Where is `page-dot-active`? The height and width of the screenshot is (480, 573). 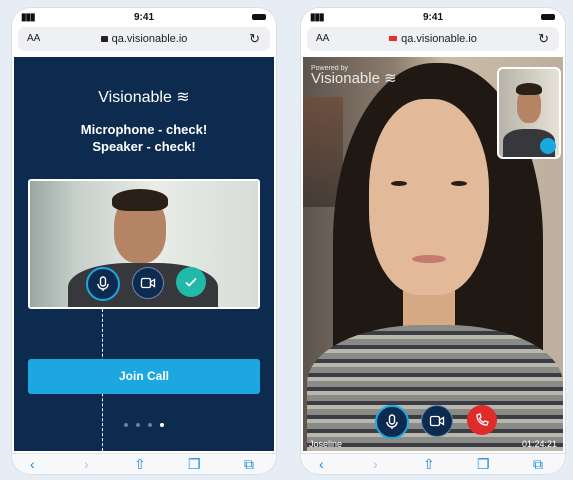 page-dot-active is located at coordinates (162, 425).